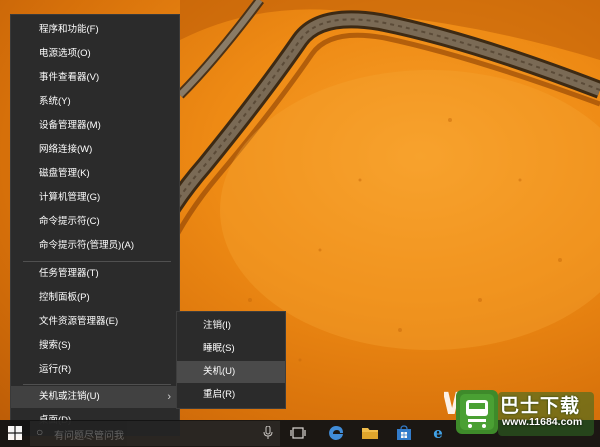 The width and height of the screenshot is (600, 447). Describe the element at coordinates (231, 326) in the screenshot. I see `submenu-item-signout: 注销(I)` at that location.